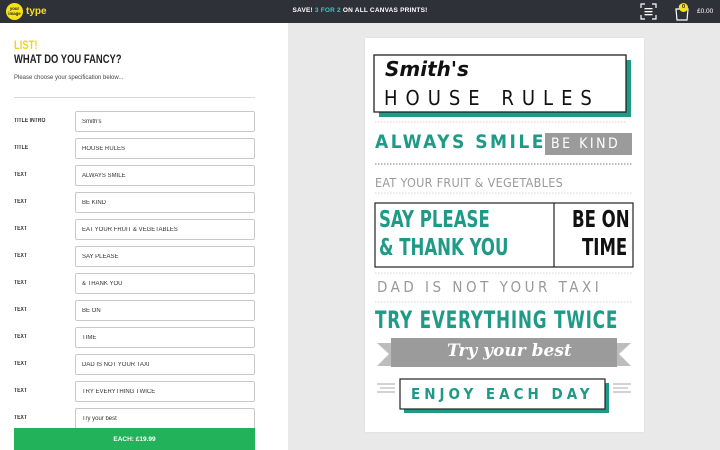  Describe the element at coordinates (434, 220) in the screenshot. I see `poster-say-please: SAY PLEASE` at that location.